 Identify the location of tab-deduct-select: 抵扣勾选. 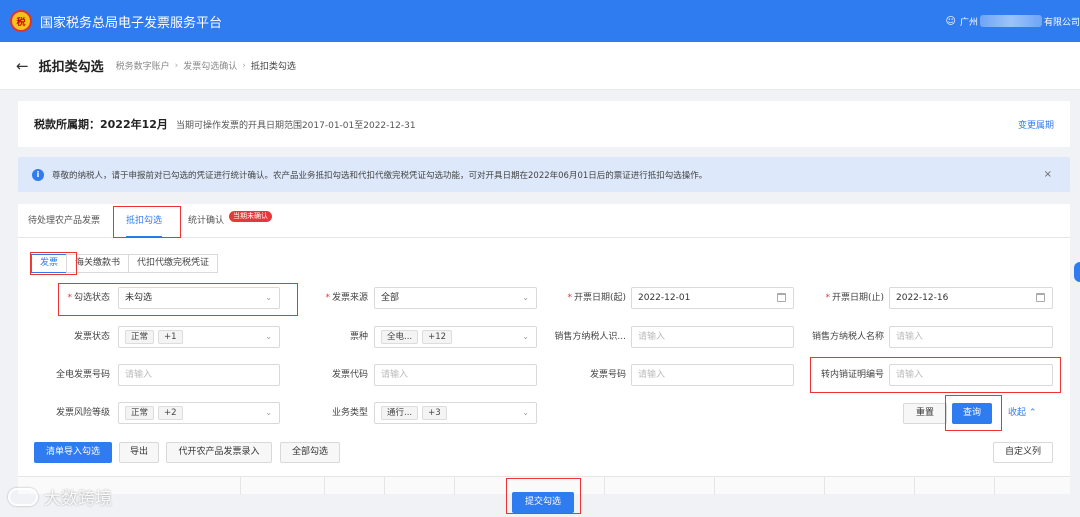
(144, 221).